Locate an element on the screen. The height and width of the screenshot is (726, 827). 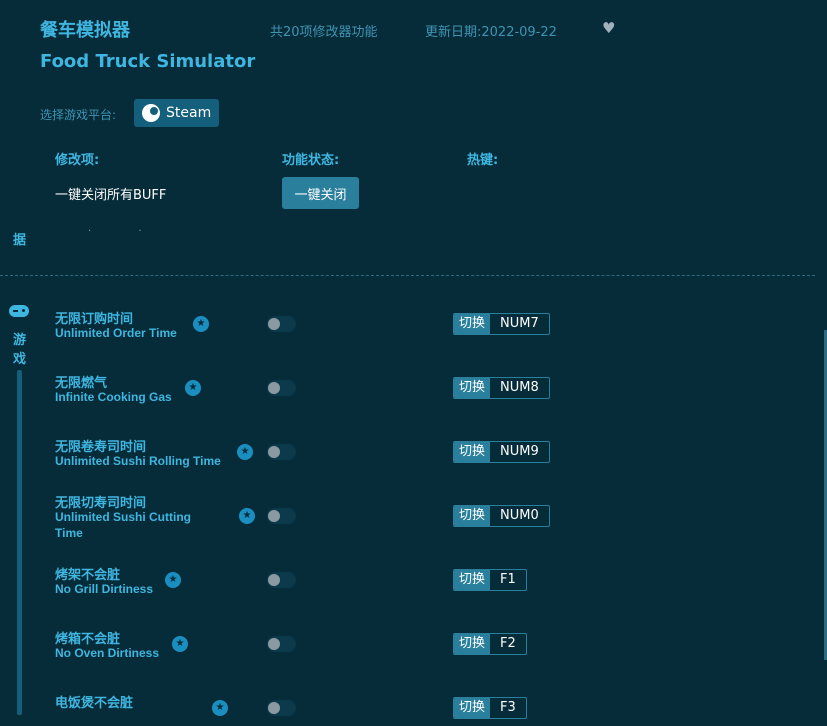
hotkey-box: 切换 F3 is located at coordinates (490, 708).